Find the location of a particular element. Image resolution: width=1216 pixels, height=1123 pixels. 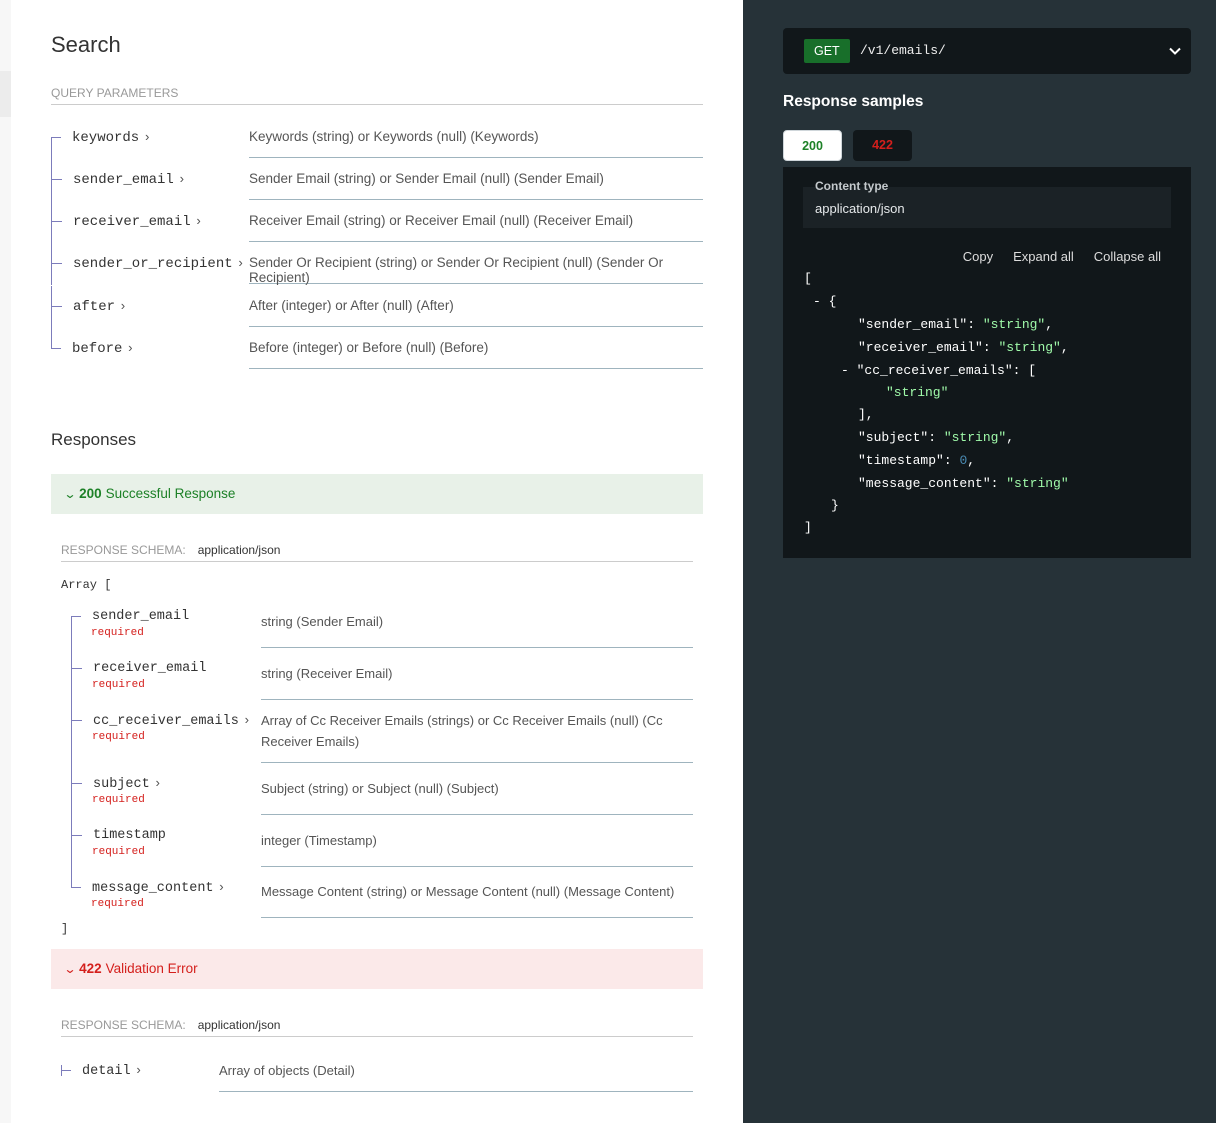

code-line: } is located at coordinates (835, 505).